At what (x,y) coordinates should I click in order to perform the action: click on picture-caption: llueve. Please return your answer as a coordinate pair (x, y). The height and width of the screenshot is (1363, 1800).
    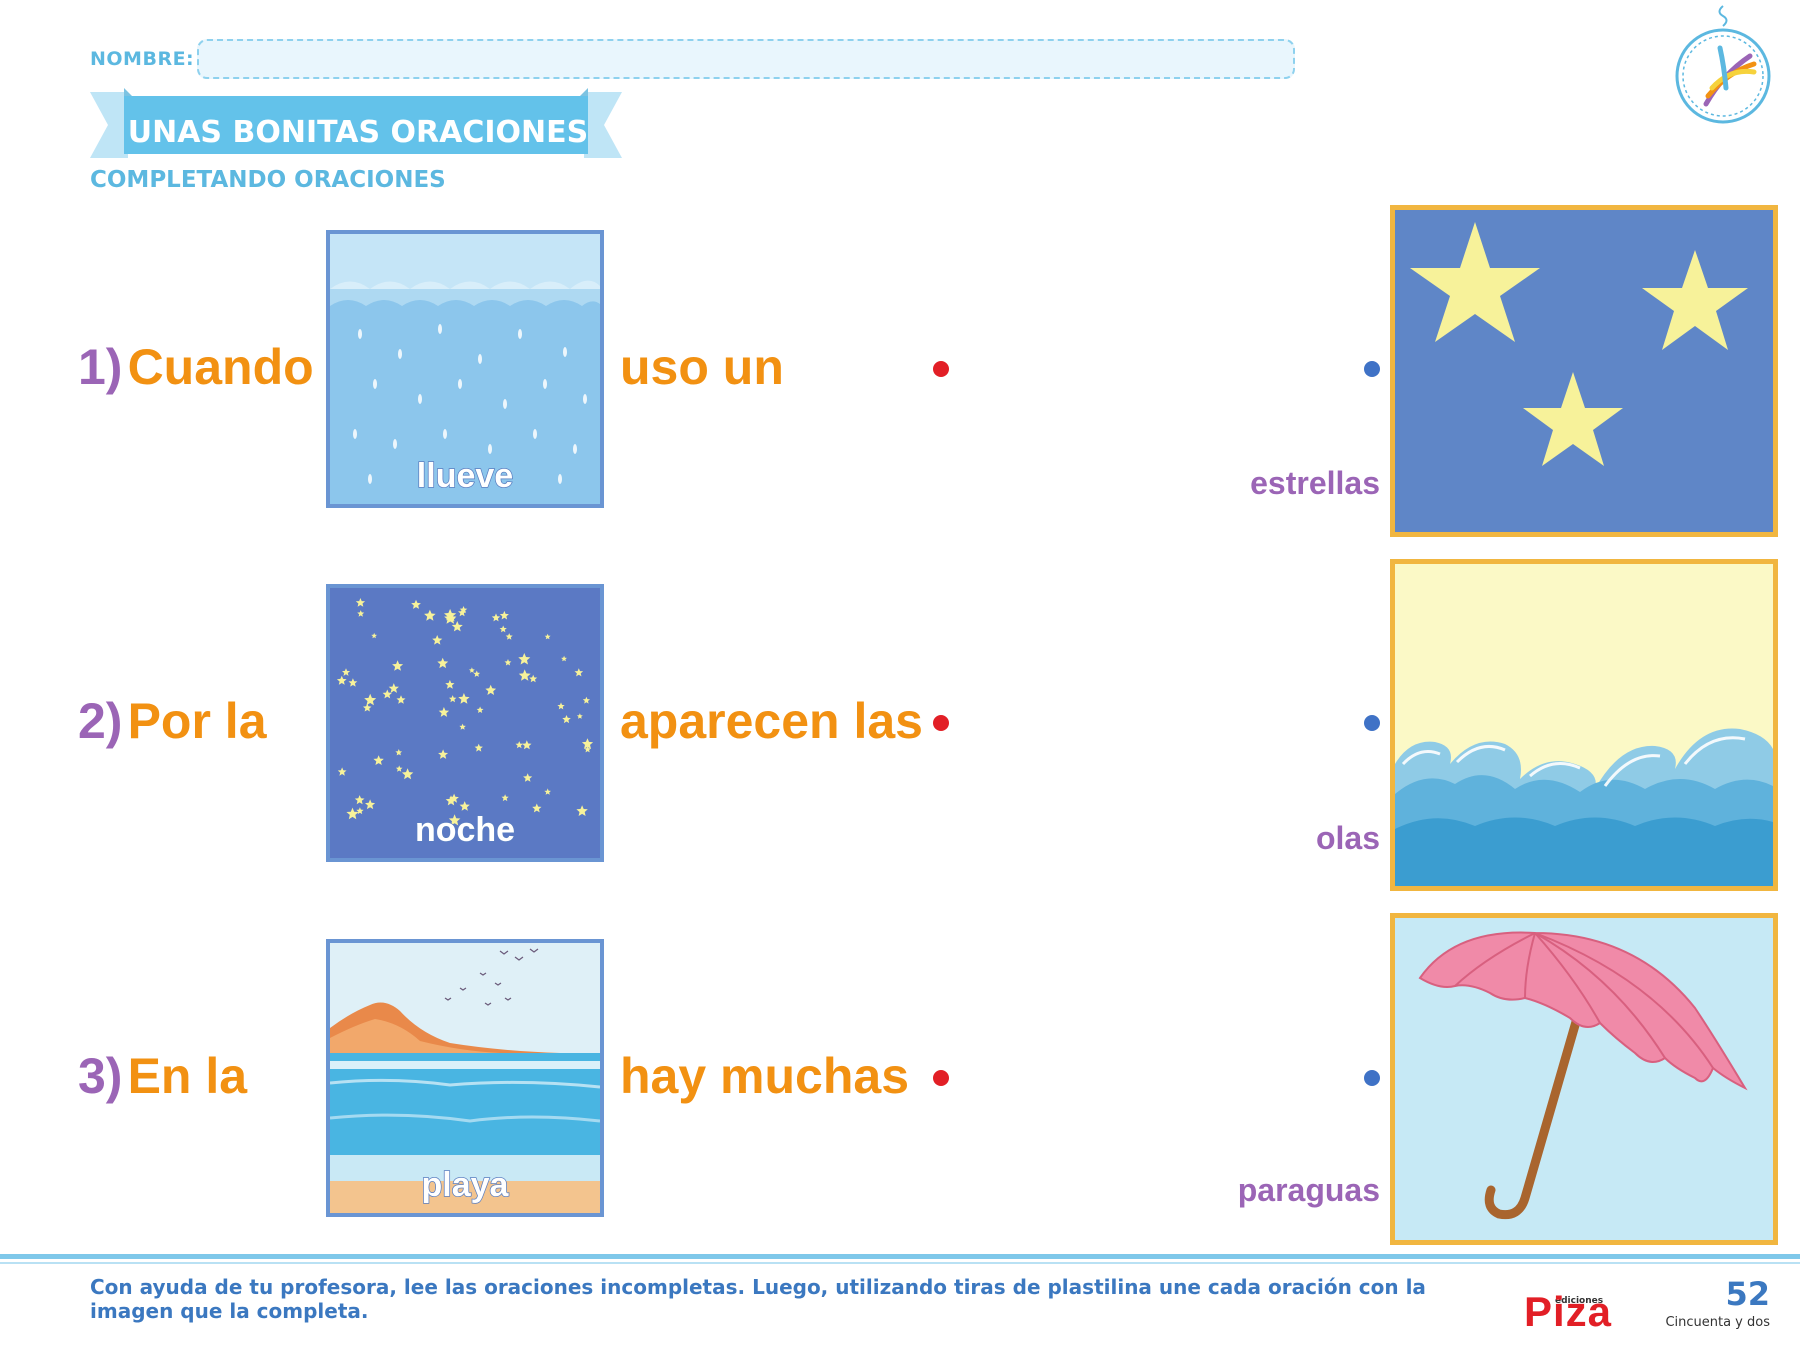
    Looking at the image, I should click on (465, 476).